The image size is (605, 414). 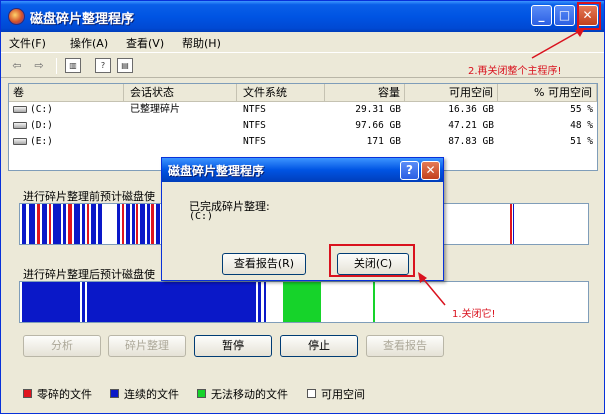 I want to click on legend-swatch-unmovable, so click(x=201, y=393).